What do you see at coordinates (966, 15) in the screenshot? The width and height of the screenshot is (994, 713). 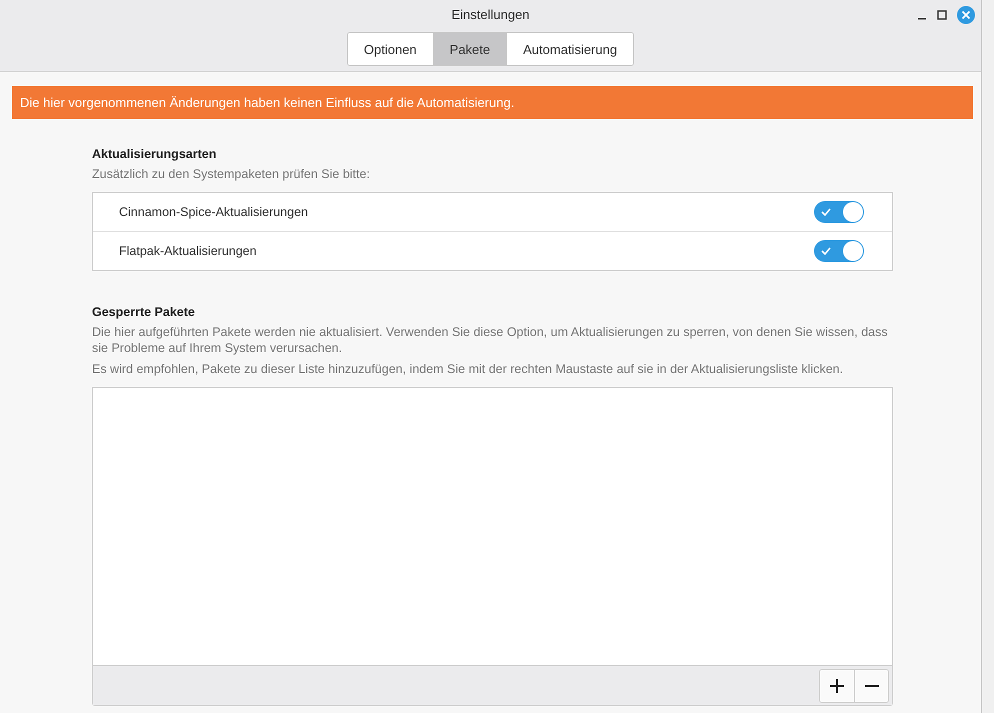 I see `close-icon` at bounding box center [966, 15].